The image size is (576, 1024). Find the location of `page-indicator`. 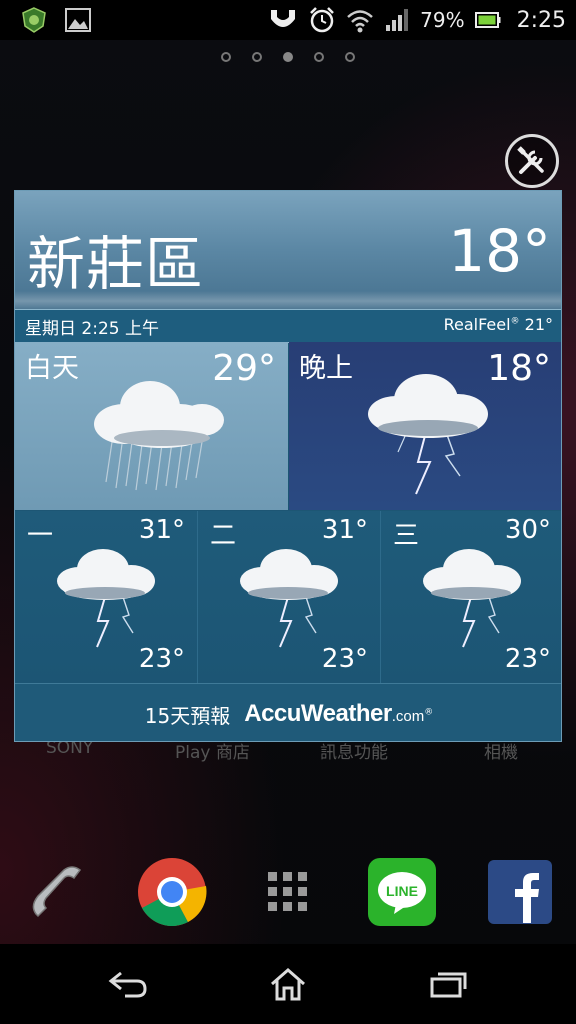

page-indicator is located at coordinates (288, 57).